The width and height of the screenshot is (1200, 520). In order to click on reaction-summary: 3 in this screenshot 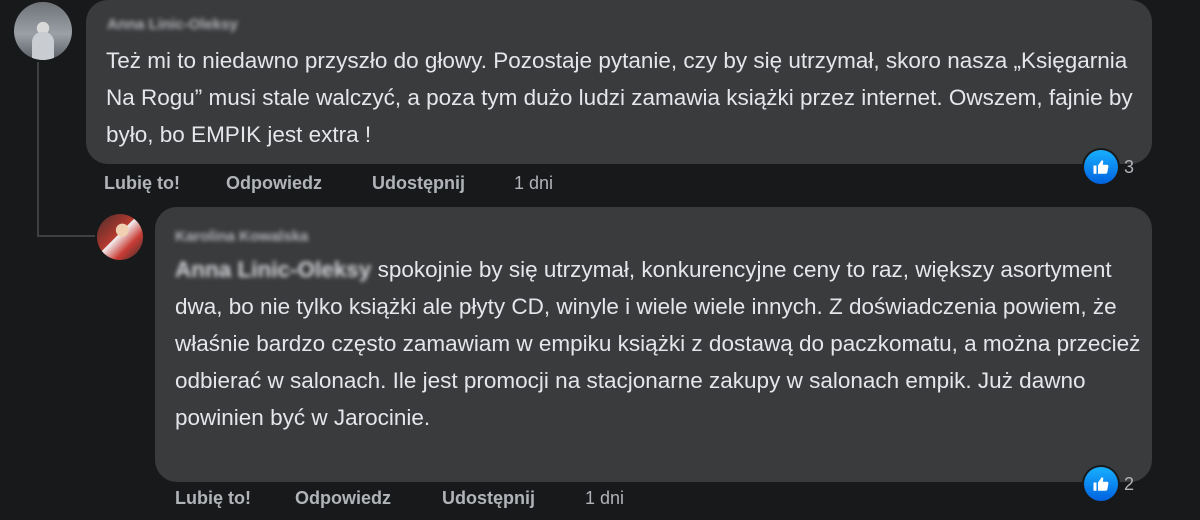, I will do `click(1109, 167)`.